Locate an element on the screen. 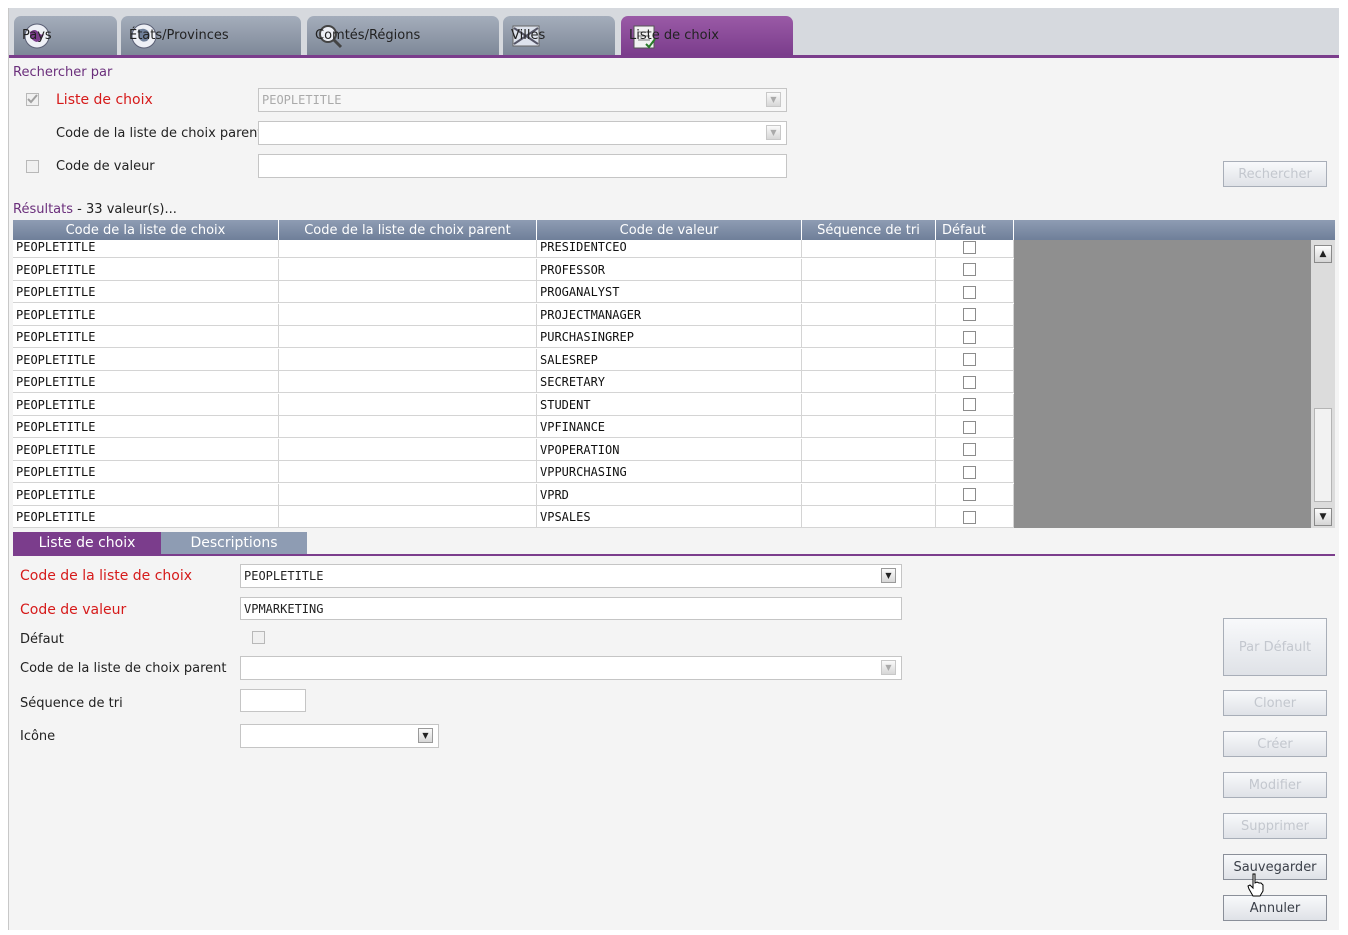  results-scrollbar: ▲ ▼ is located at coordinates (1323, 384).